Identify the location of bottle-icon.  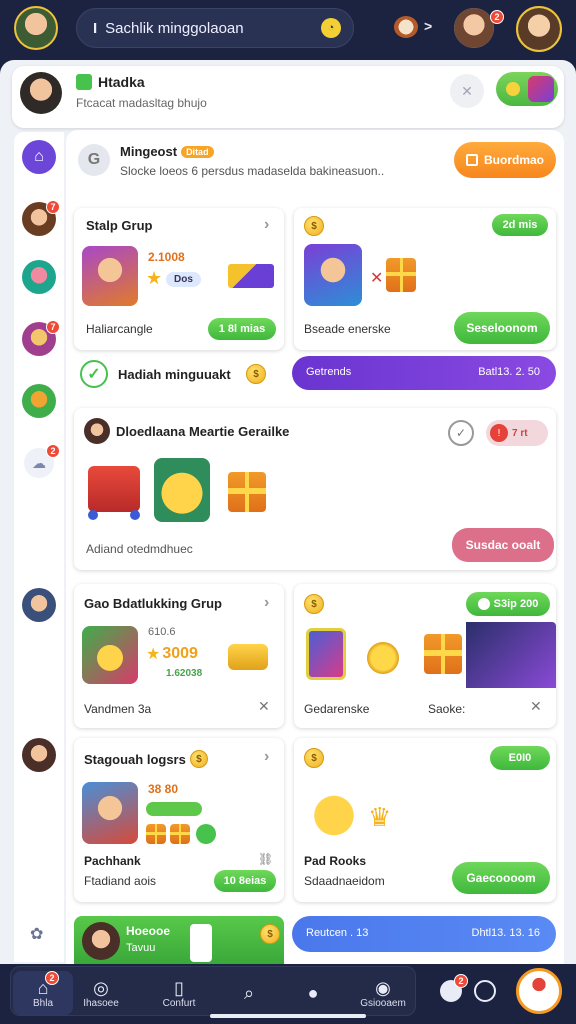
(201, 943).